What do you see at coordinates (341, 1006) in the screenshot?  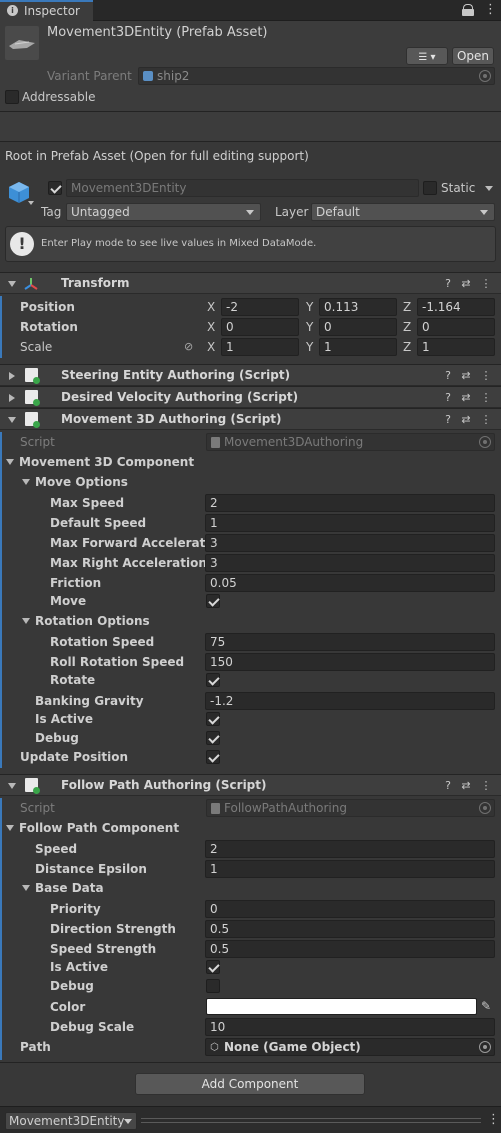 I see `color-swatch` at bounding box center [341, 1006].